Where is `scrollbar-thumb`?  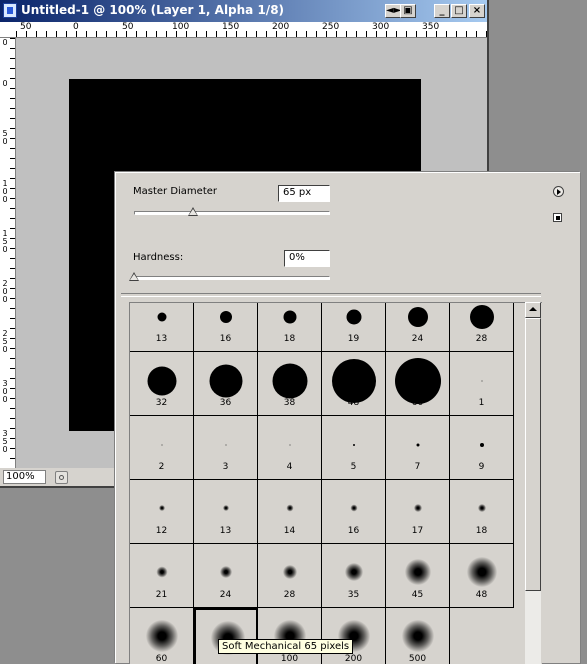
scrollbar-thumb is located at coordinates (533, 454).